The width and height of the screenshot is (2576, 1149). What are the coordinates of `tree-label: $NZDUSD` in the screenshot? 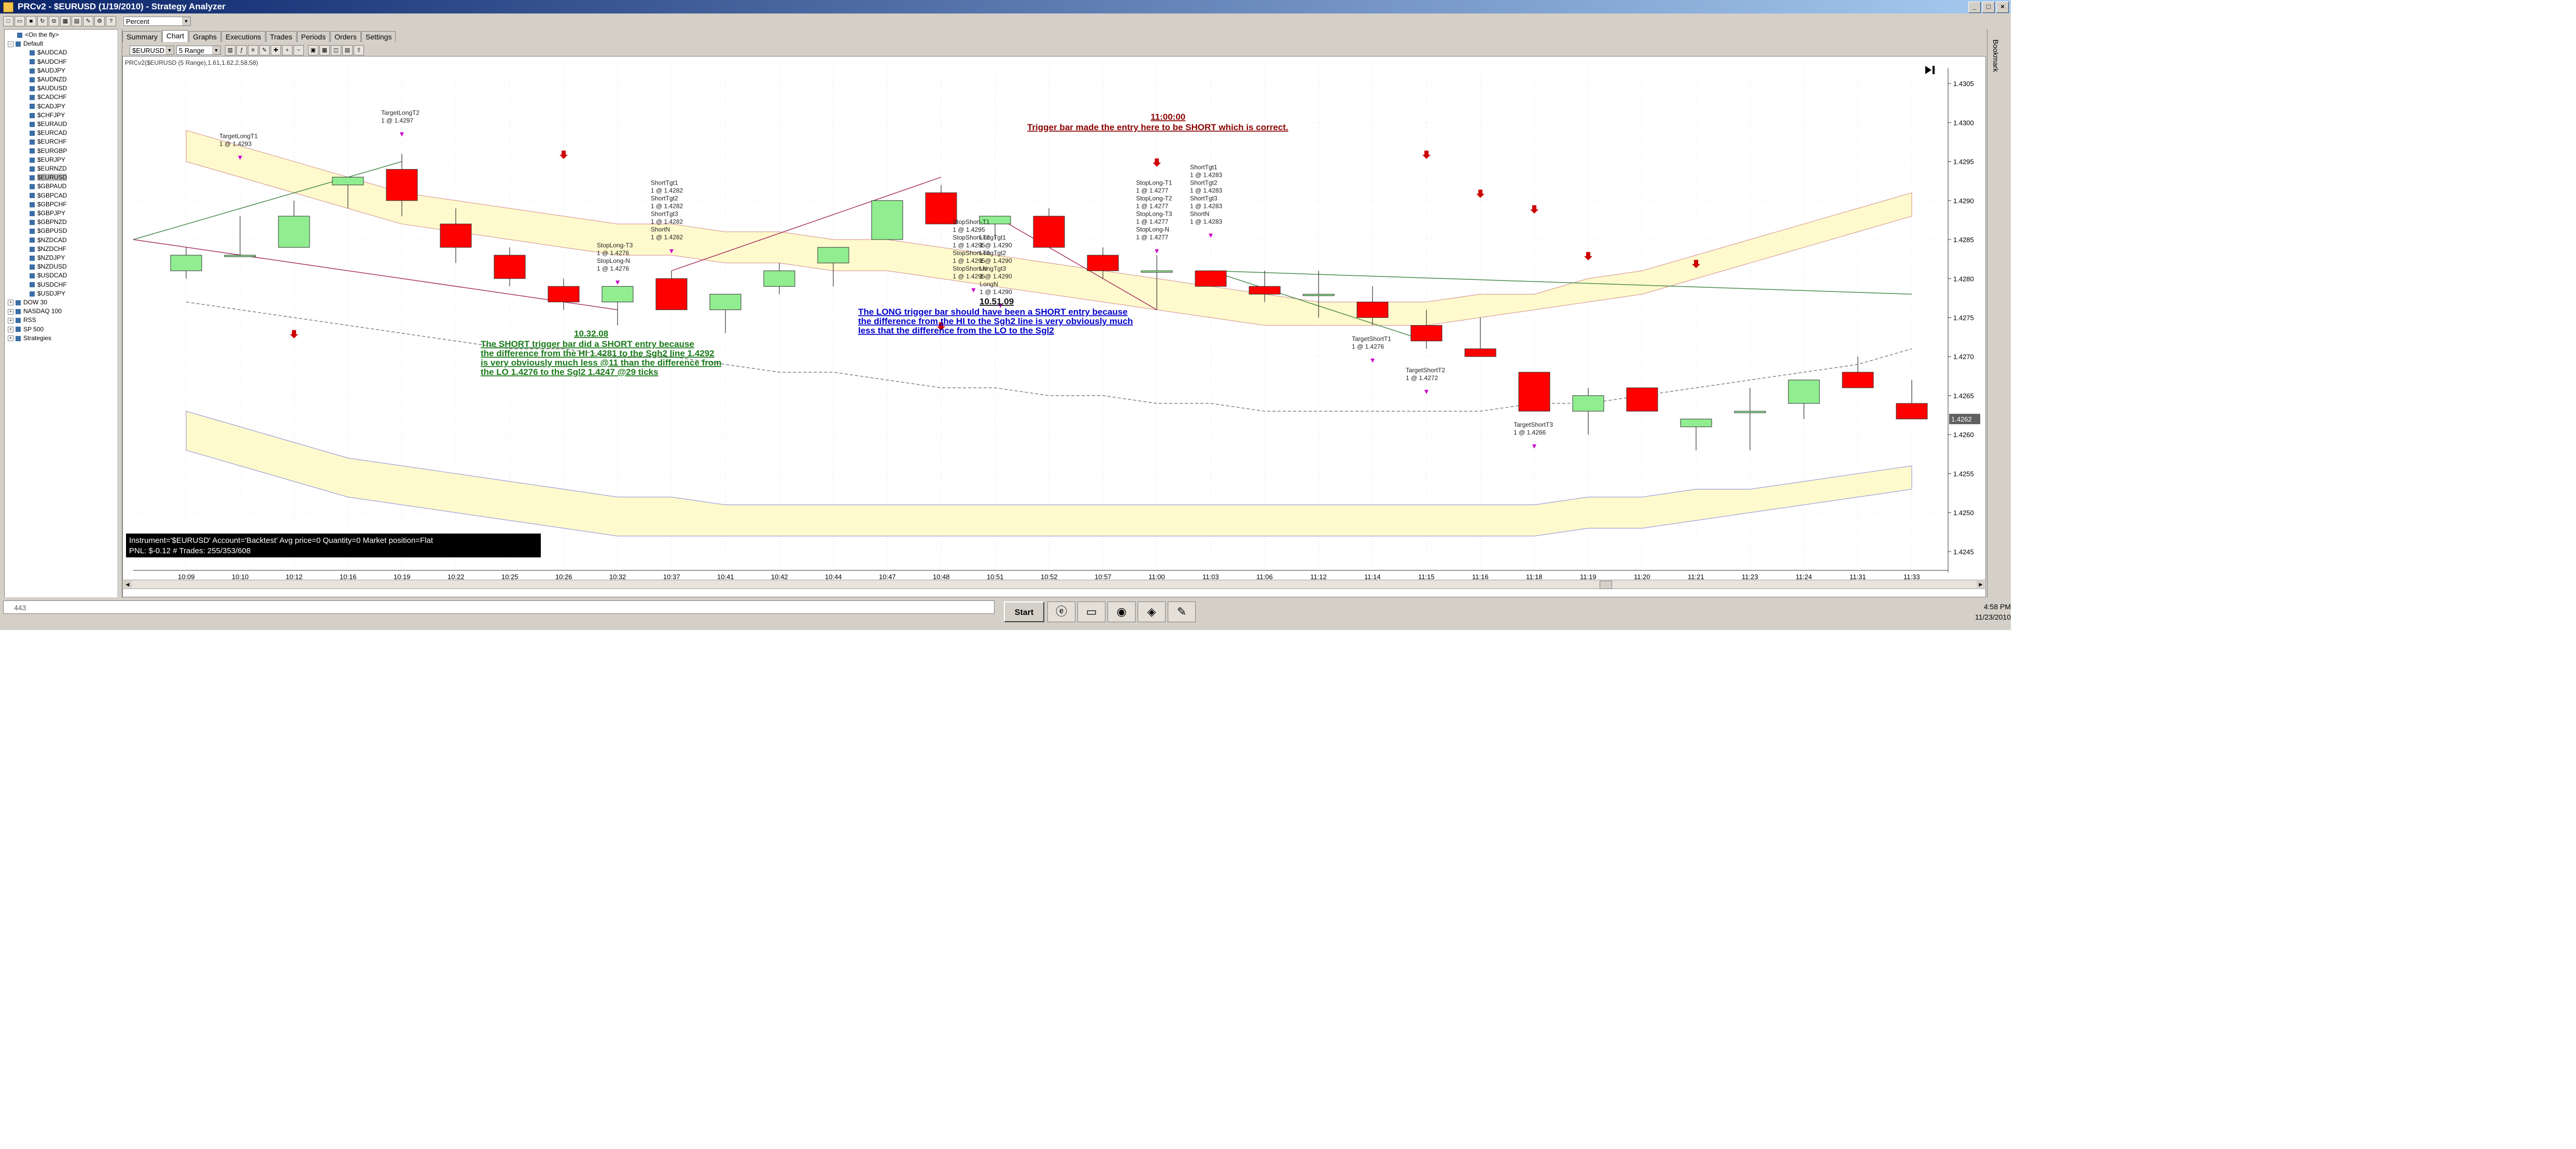 It's located at (52, 267).